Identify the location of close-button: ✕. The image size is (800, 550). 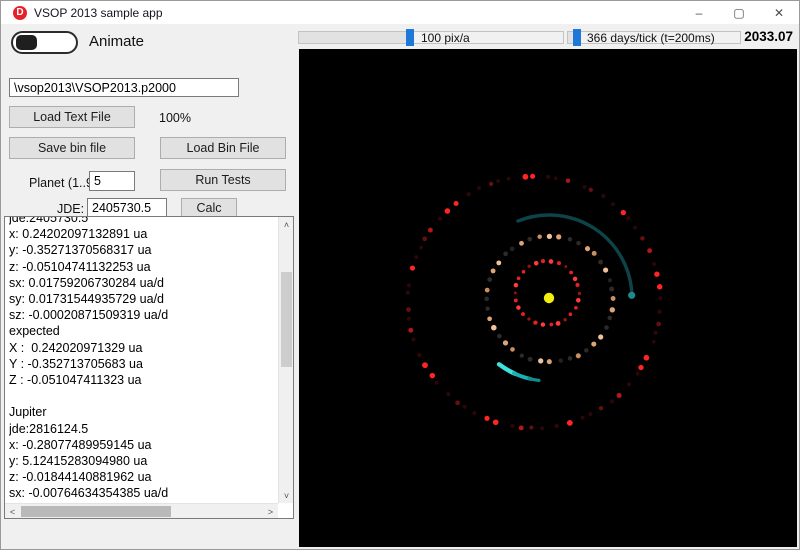
(779, 12).